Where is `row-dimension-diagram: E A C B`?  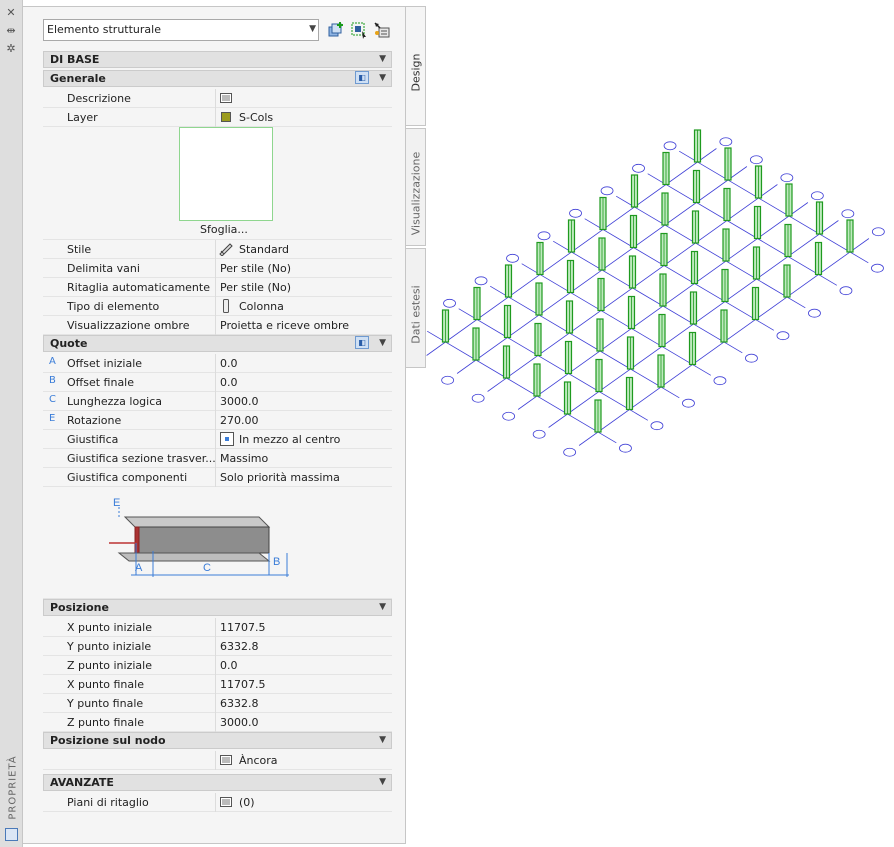
row-dimension-diagram: E A C B is located at coordinates (217, 543).